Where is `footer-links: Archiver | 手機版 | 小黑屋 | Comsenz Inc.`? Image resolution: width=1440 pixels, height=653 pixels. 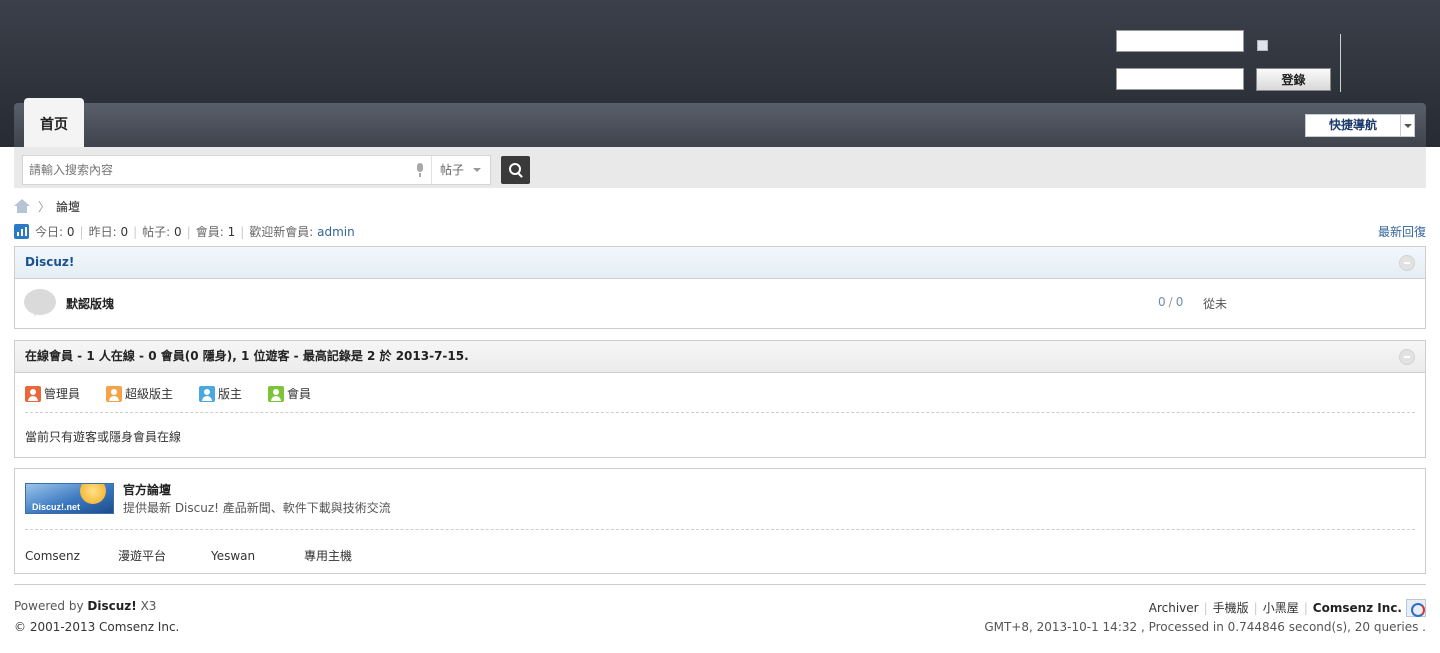
footer-links: Archiver | 手機版 | 小黑屋 | Comsenz Inc. is located at coordinates (1275, 608).